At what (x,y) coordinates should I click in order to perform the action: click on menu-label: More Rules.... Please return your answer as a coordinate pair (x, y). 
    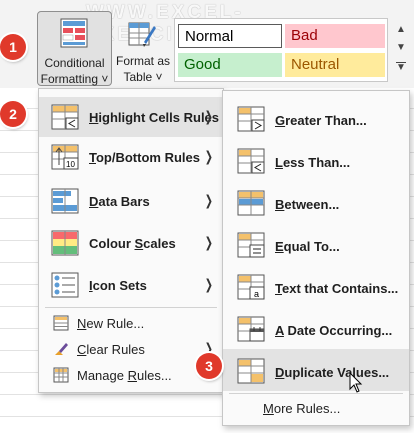
    Looking at the image, I should click on (301, 408).